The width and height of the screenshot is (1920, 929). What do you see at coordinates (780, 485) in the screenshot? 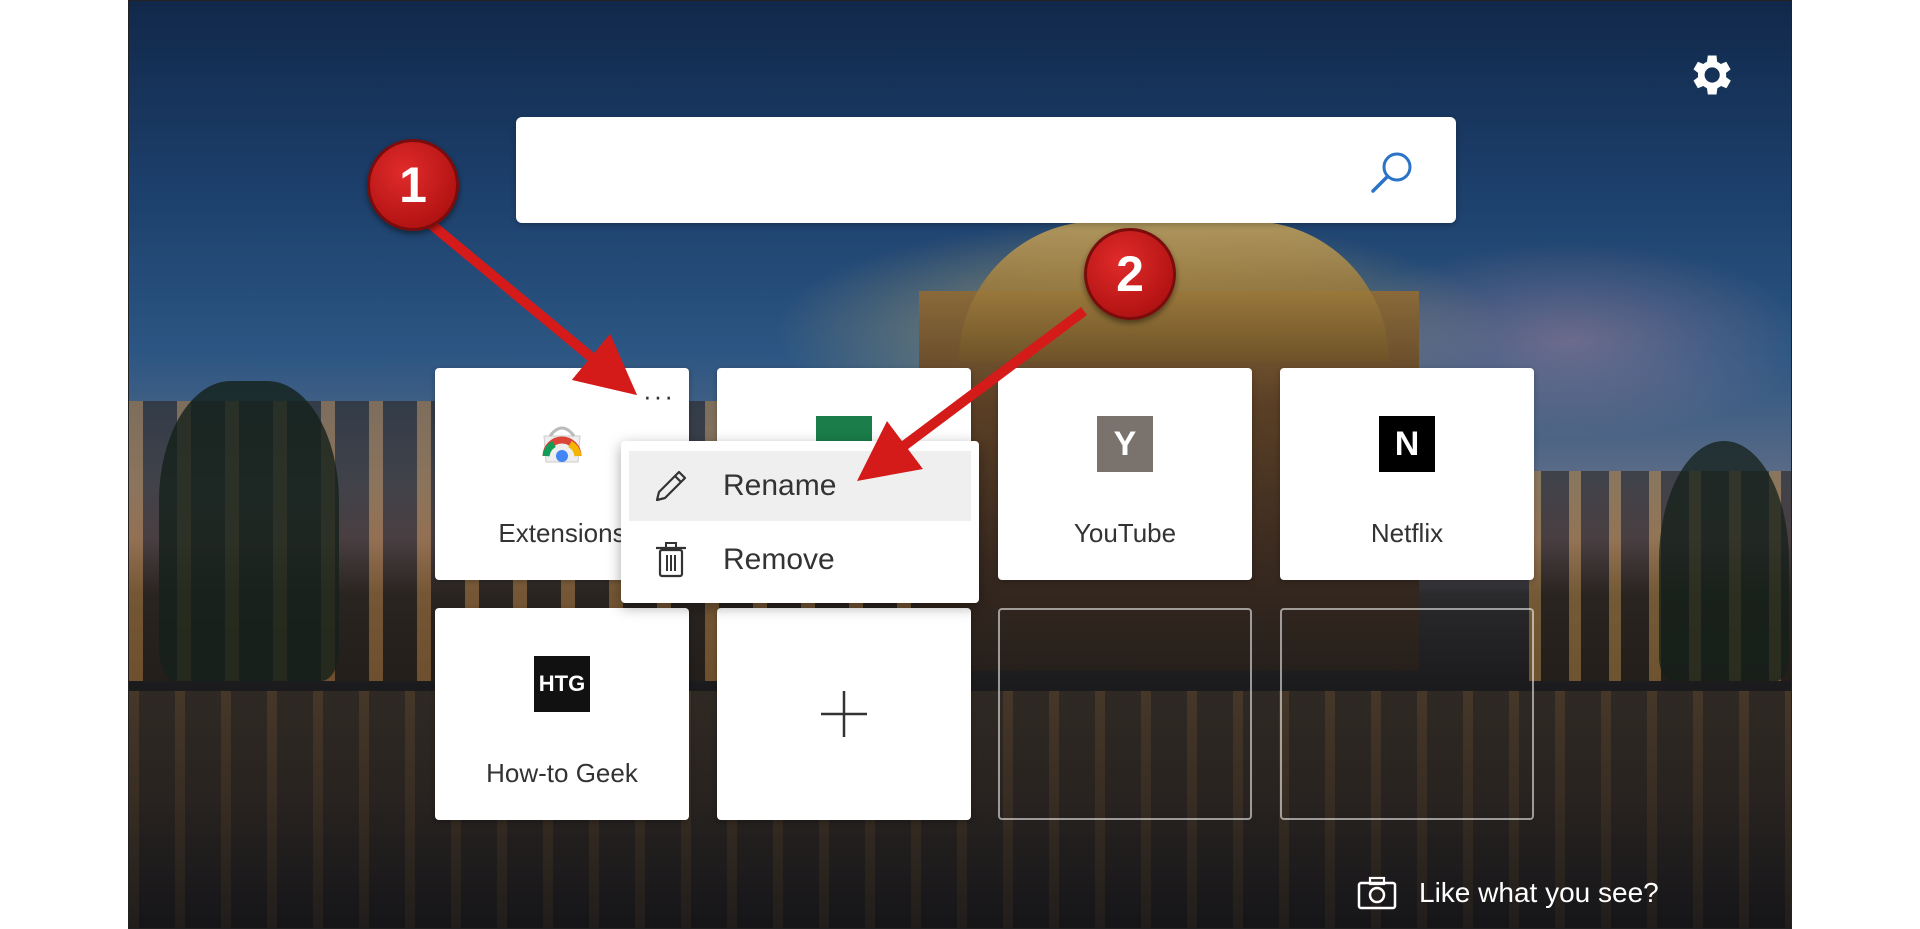
I see `menu-item-label: Rename` at bounding box center [780, 485].